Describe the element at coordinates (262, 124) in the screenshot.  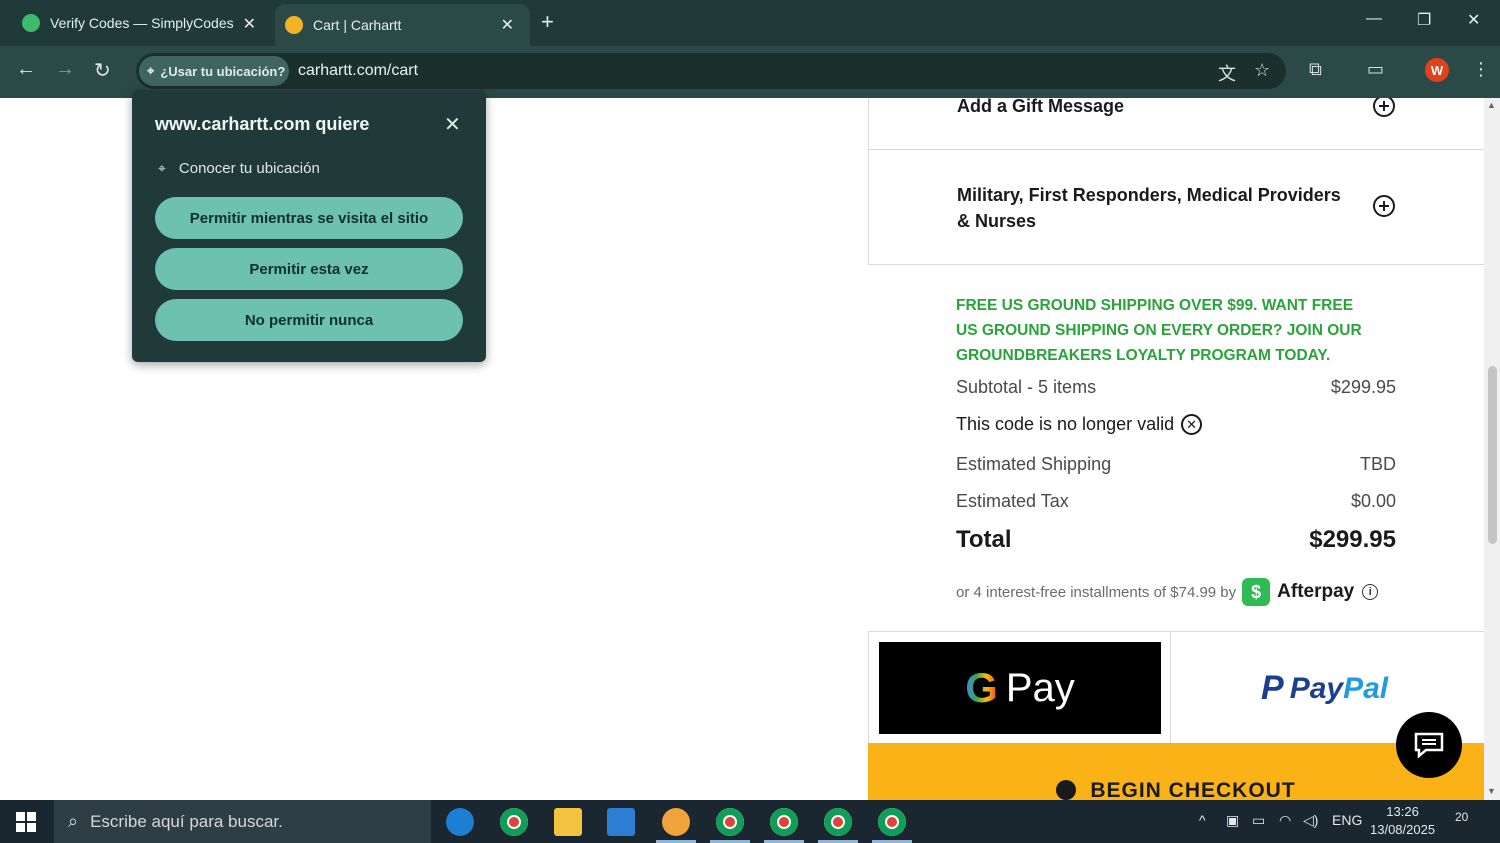
I see `popup-title: www.carhartt.com quiere` at that location.